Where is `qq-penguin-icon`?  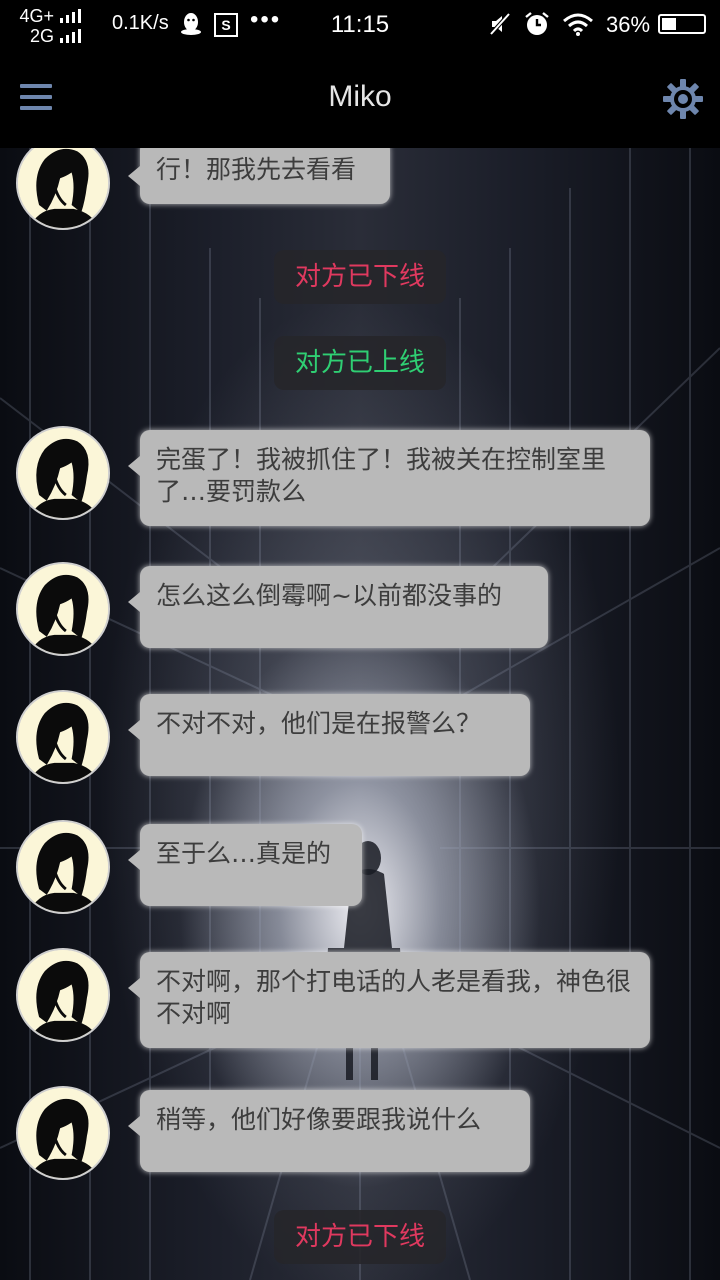 qq-penguin-icon is located at coordinates (191, 24).